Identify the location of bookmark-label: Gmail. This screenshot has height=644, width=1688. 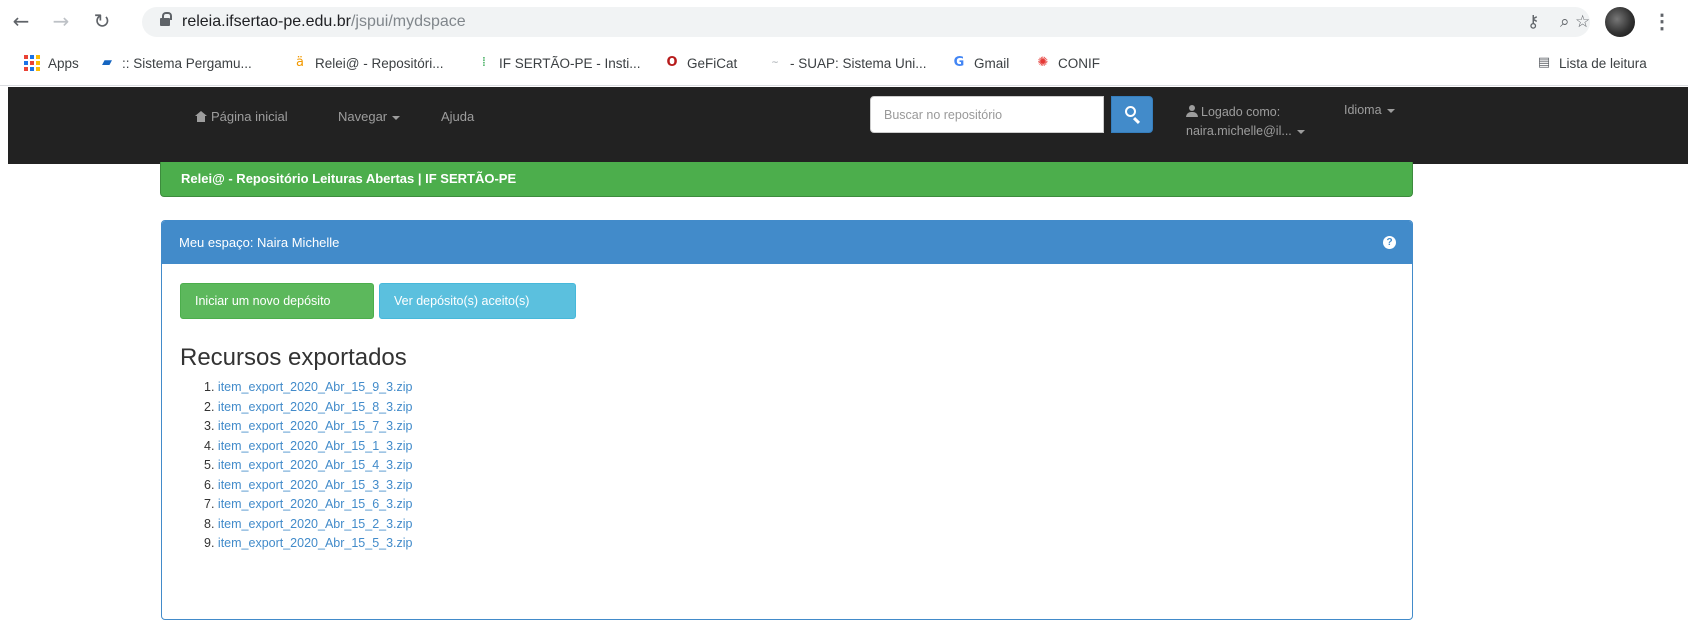
(992, 63).